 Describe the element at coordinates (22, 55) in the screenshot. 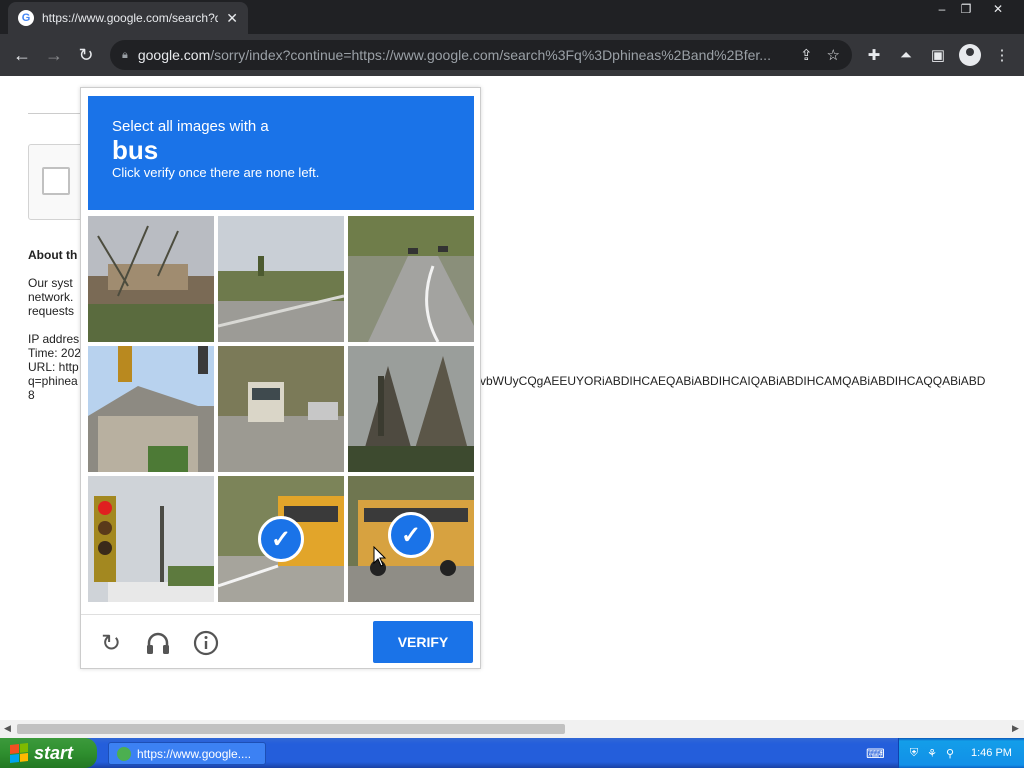

I see `back-arrow-icon: ←` at that location.